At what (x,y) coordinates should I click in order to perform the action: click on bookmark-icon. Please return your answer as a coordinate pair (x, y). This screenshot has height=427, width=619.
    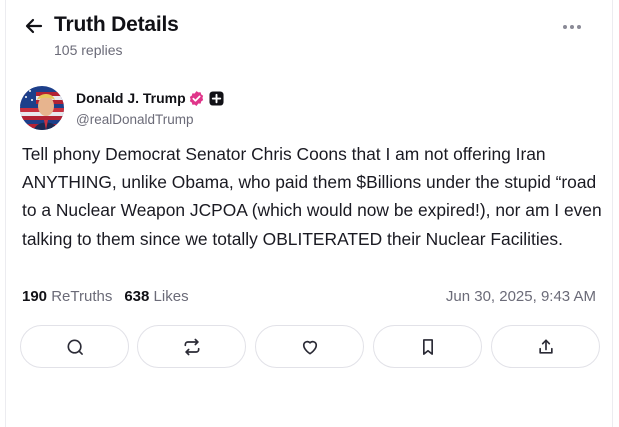
    Looking at the image, I should click on (427, 346).